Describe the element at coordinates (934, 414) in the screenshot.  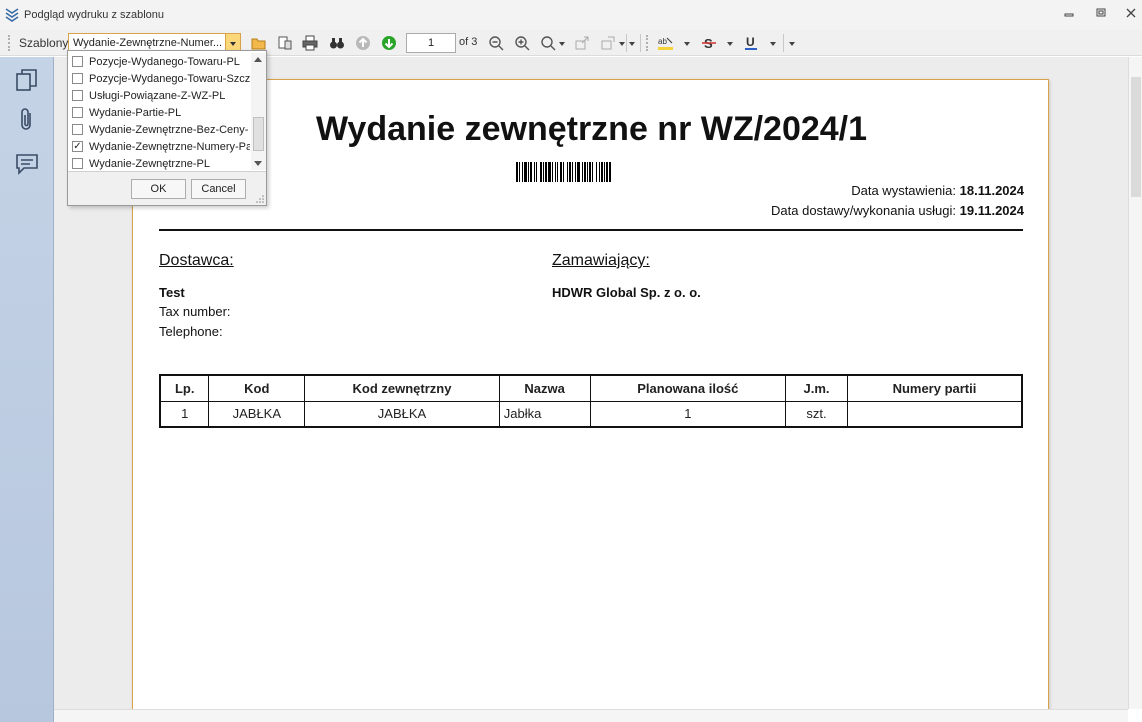
I see `table-cell` at that location.